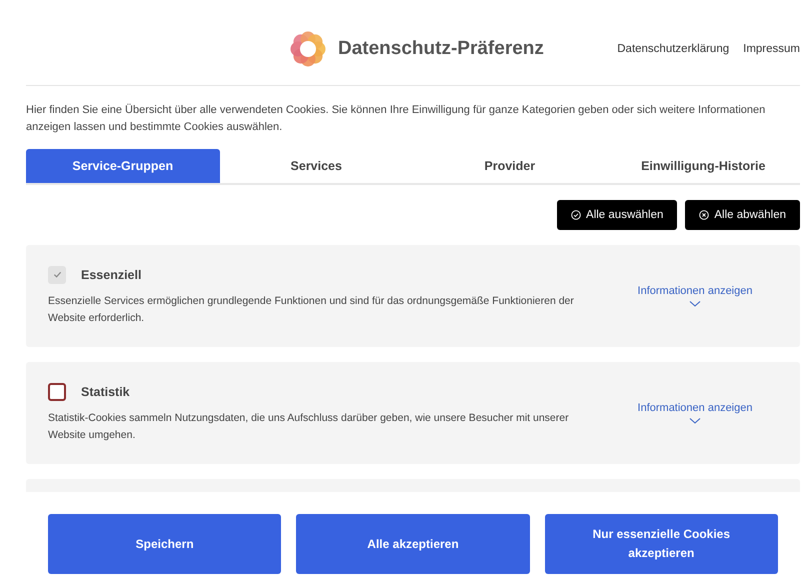 The image size is (811, 588). Describe the element at coordinates (441, 49) in the screenshot. I see `page-title: Datenschutz-Präferenz` at that location.